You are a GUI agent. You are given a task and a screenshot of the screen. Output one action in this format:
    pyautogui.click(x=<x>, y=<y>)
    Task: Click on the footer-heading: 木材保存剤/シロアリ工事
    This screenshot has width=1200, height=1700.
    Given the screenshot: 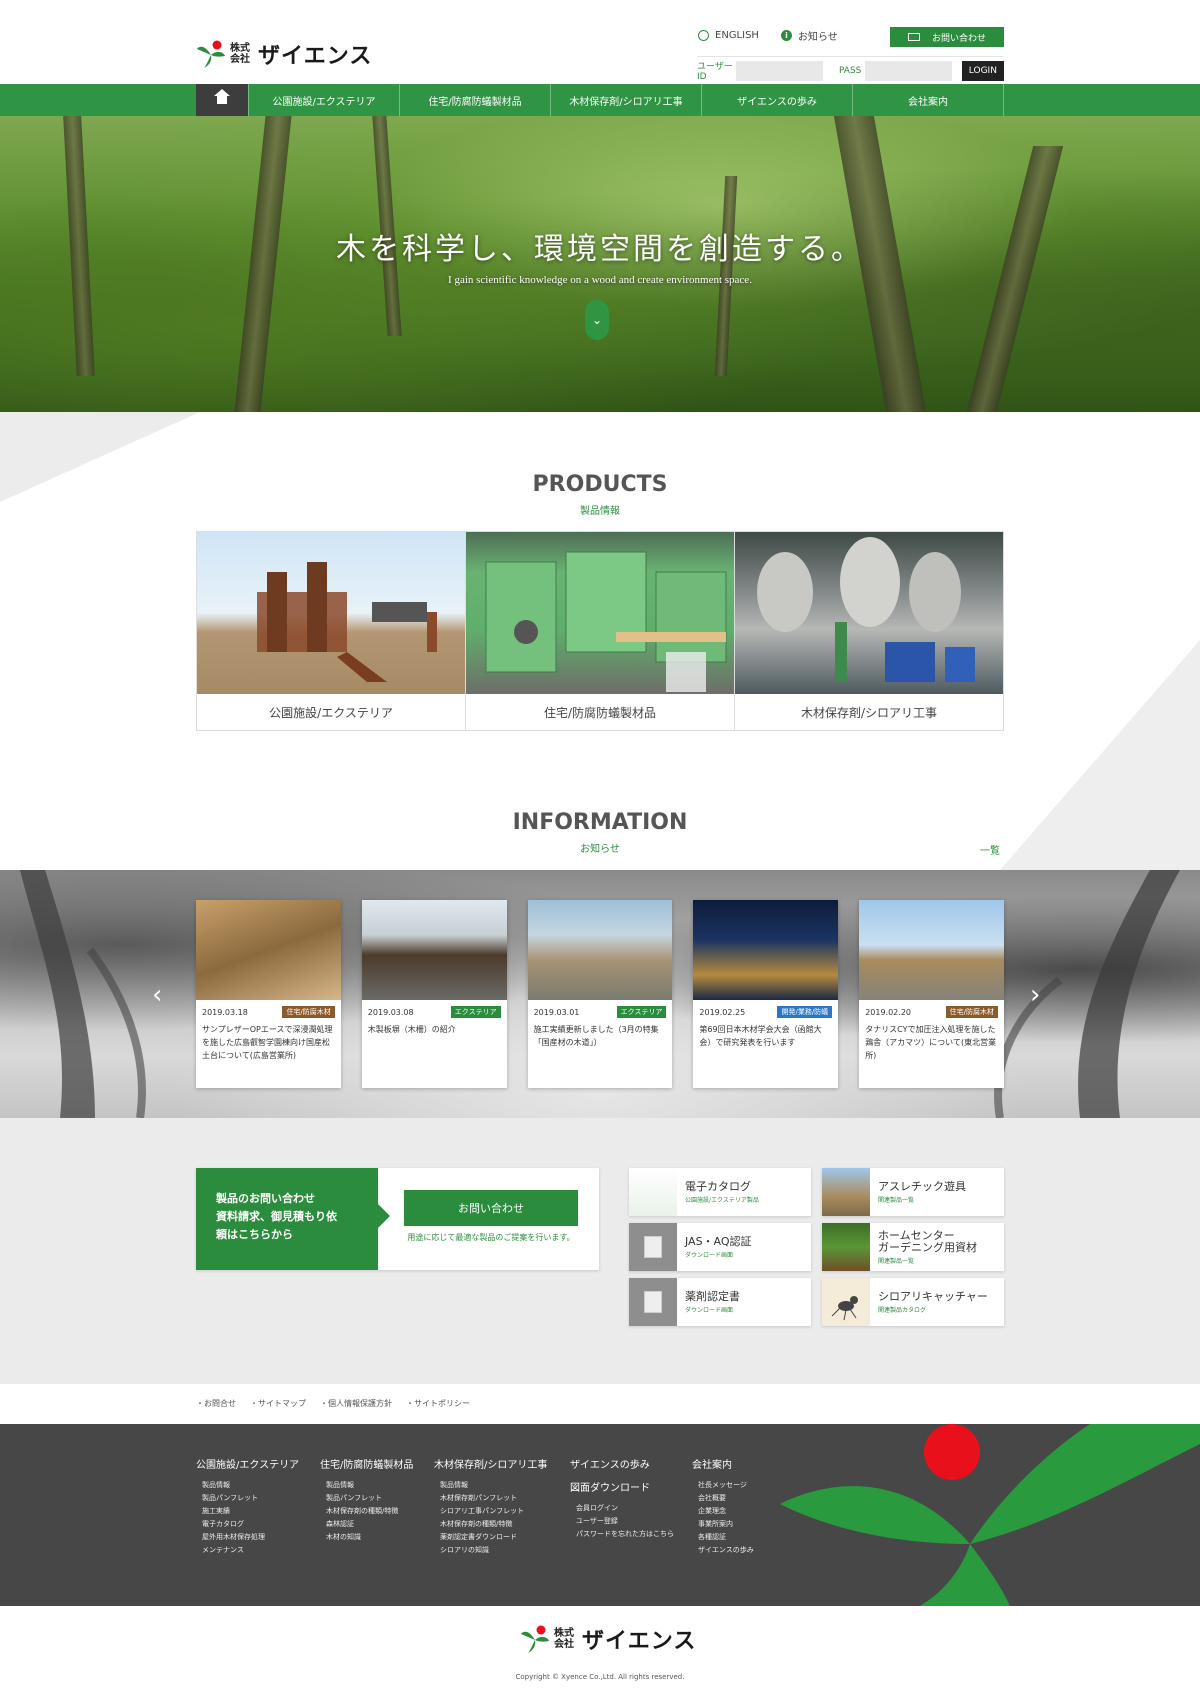 What is the action you would take?
    pyautogui.click(x=490, y=1463)
    